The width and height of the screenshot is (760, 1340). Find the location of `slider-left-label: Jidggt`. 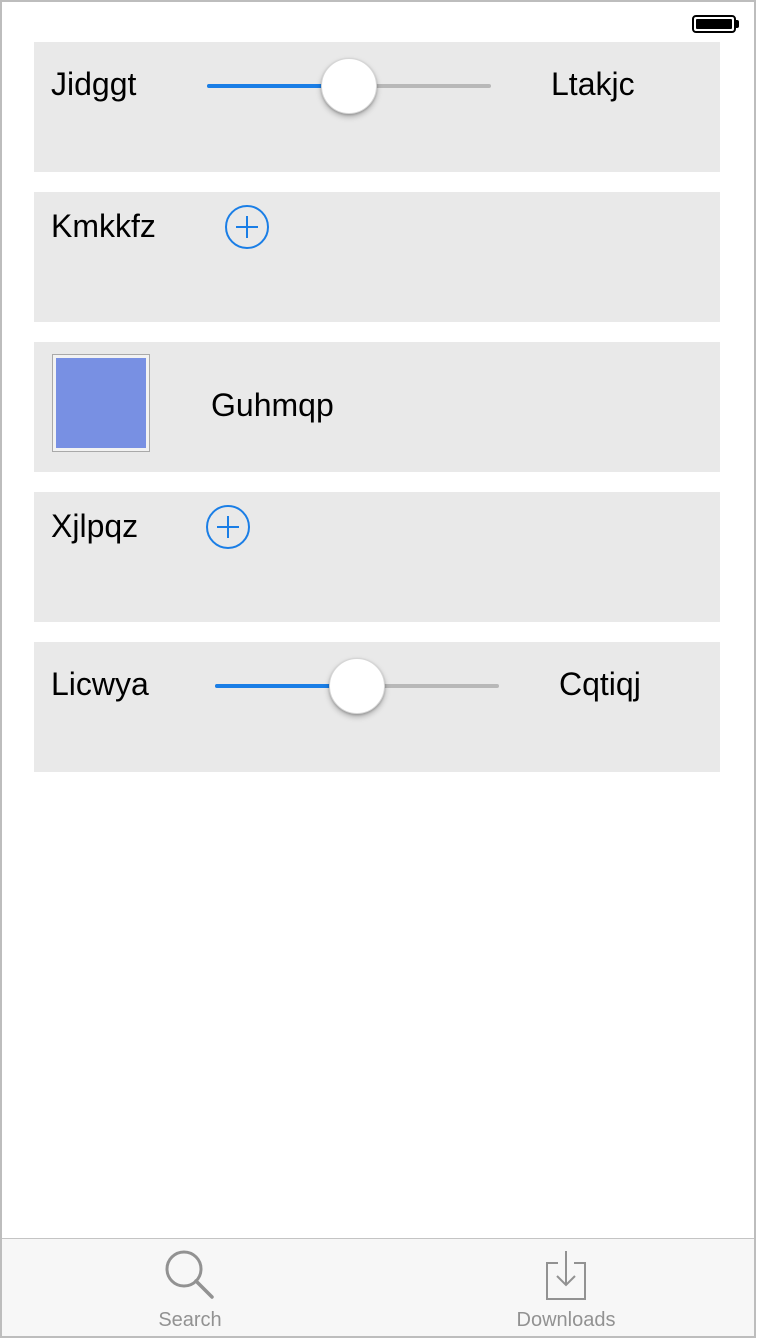

slider-left-label: Jidggt is located at coordinates (94, 84).